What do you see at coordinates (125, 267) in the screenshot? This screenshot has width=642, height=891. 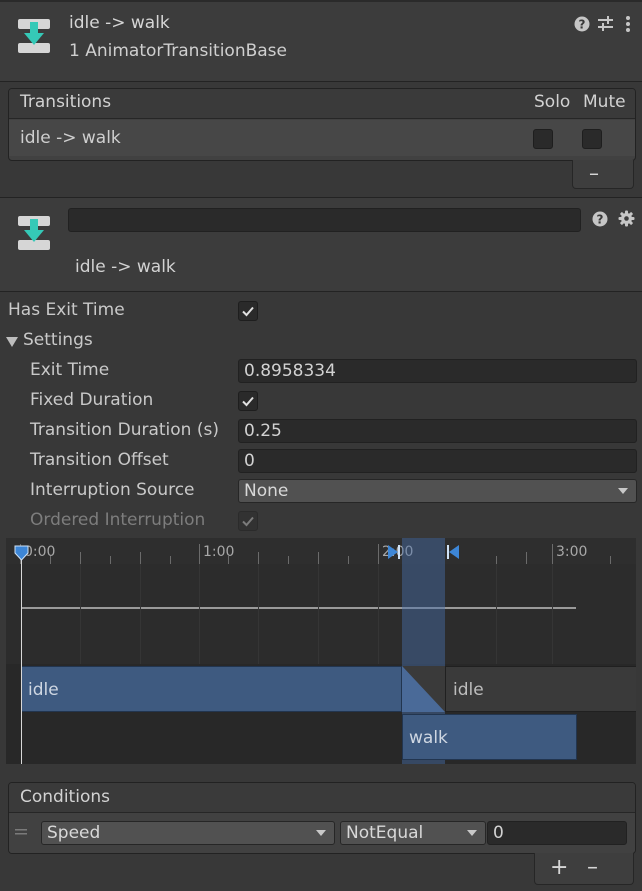 I see `inspector-subtitle: idle -> walk` at bounding box center [125, 267].